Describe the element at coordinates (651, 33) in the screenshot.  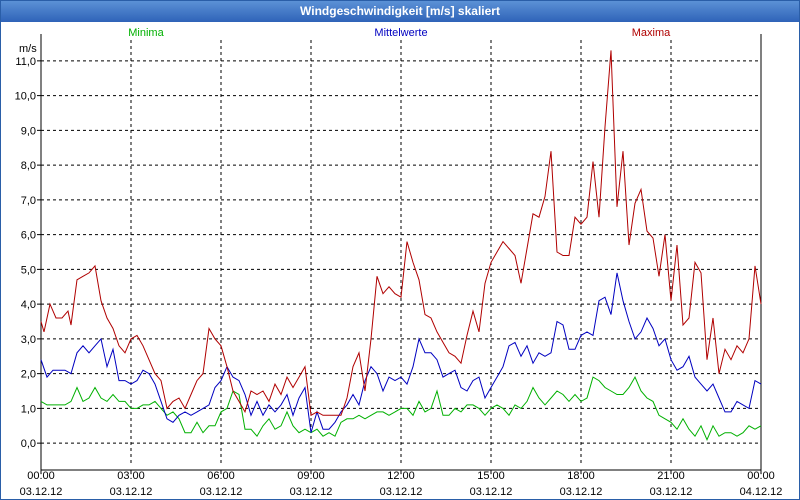
I see `legend-maxima: Maxima` at that location.